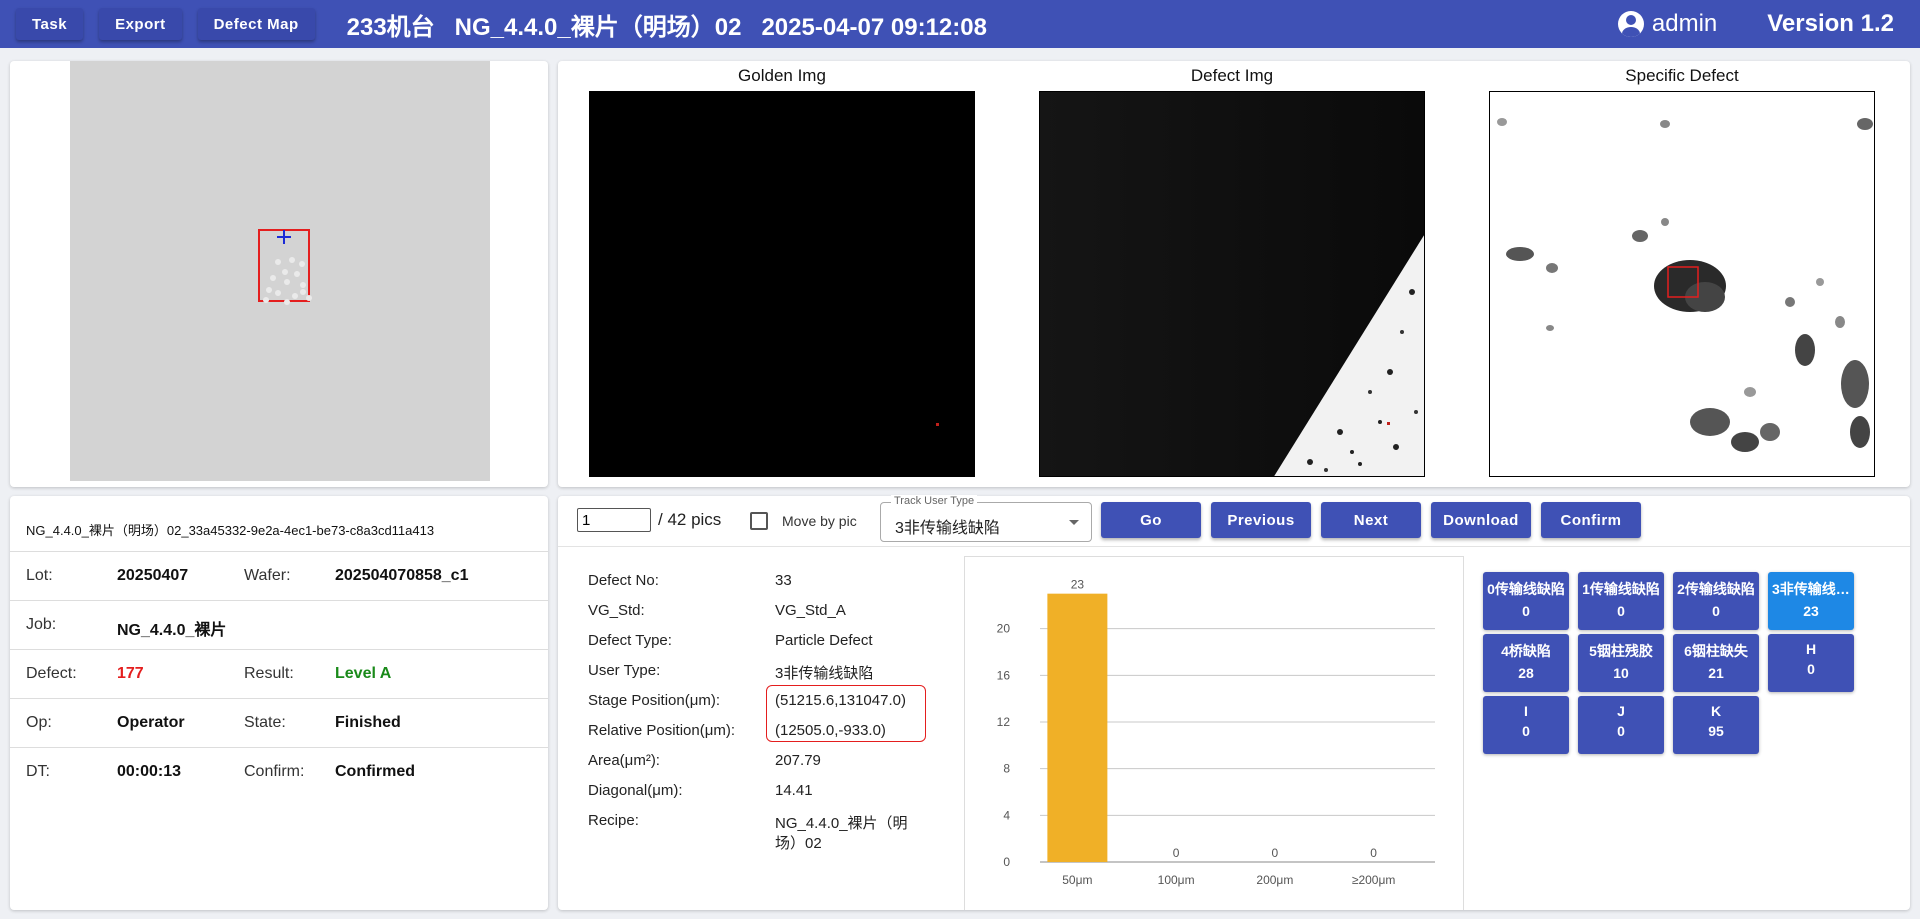 The height and width of the screenshot is (919, 1920). Describe the element at coordinates (172, 630) in the screenshot. I see `job-value: NG_4.4.0_裸片` at that location.